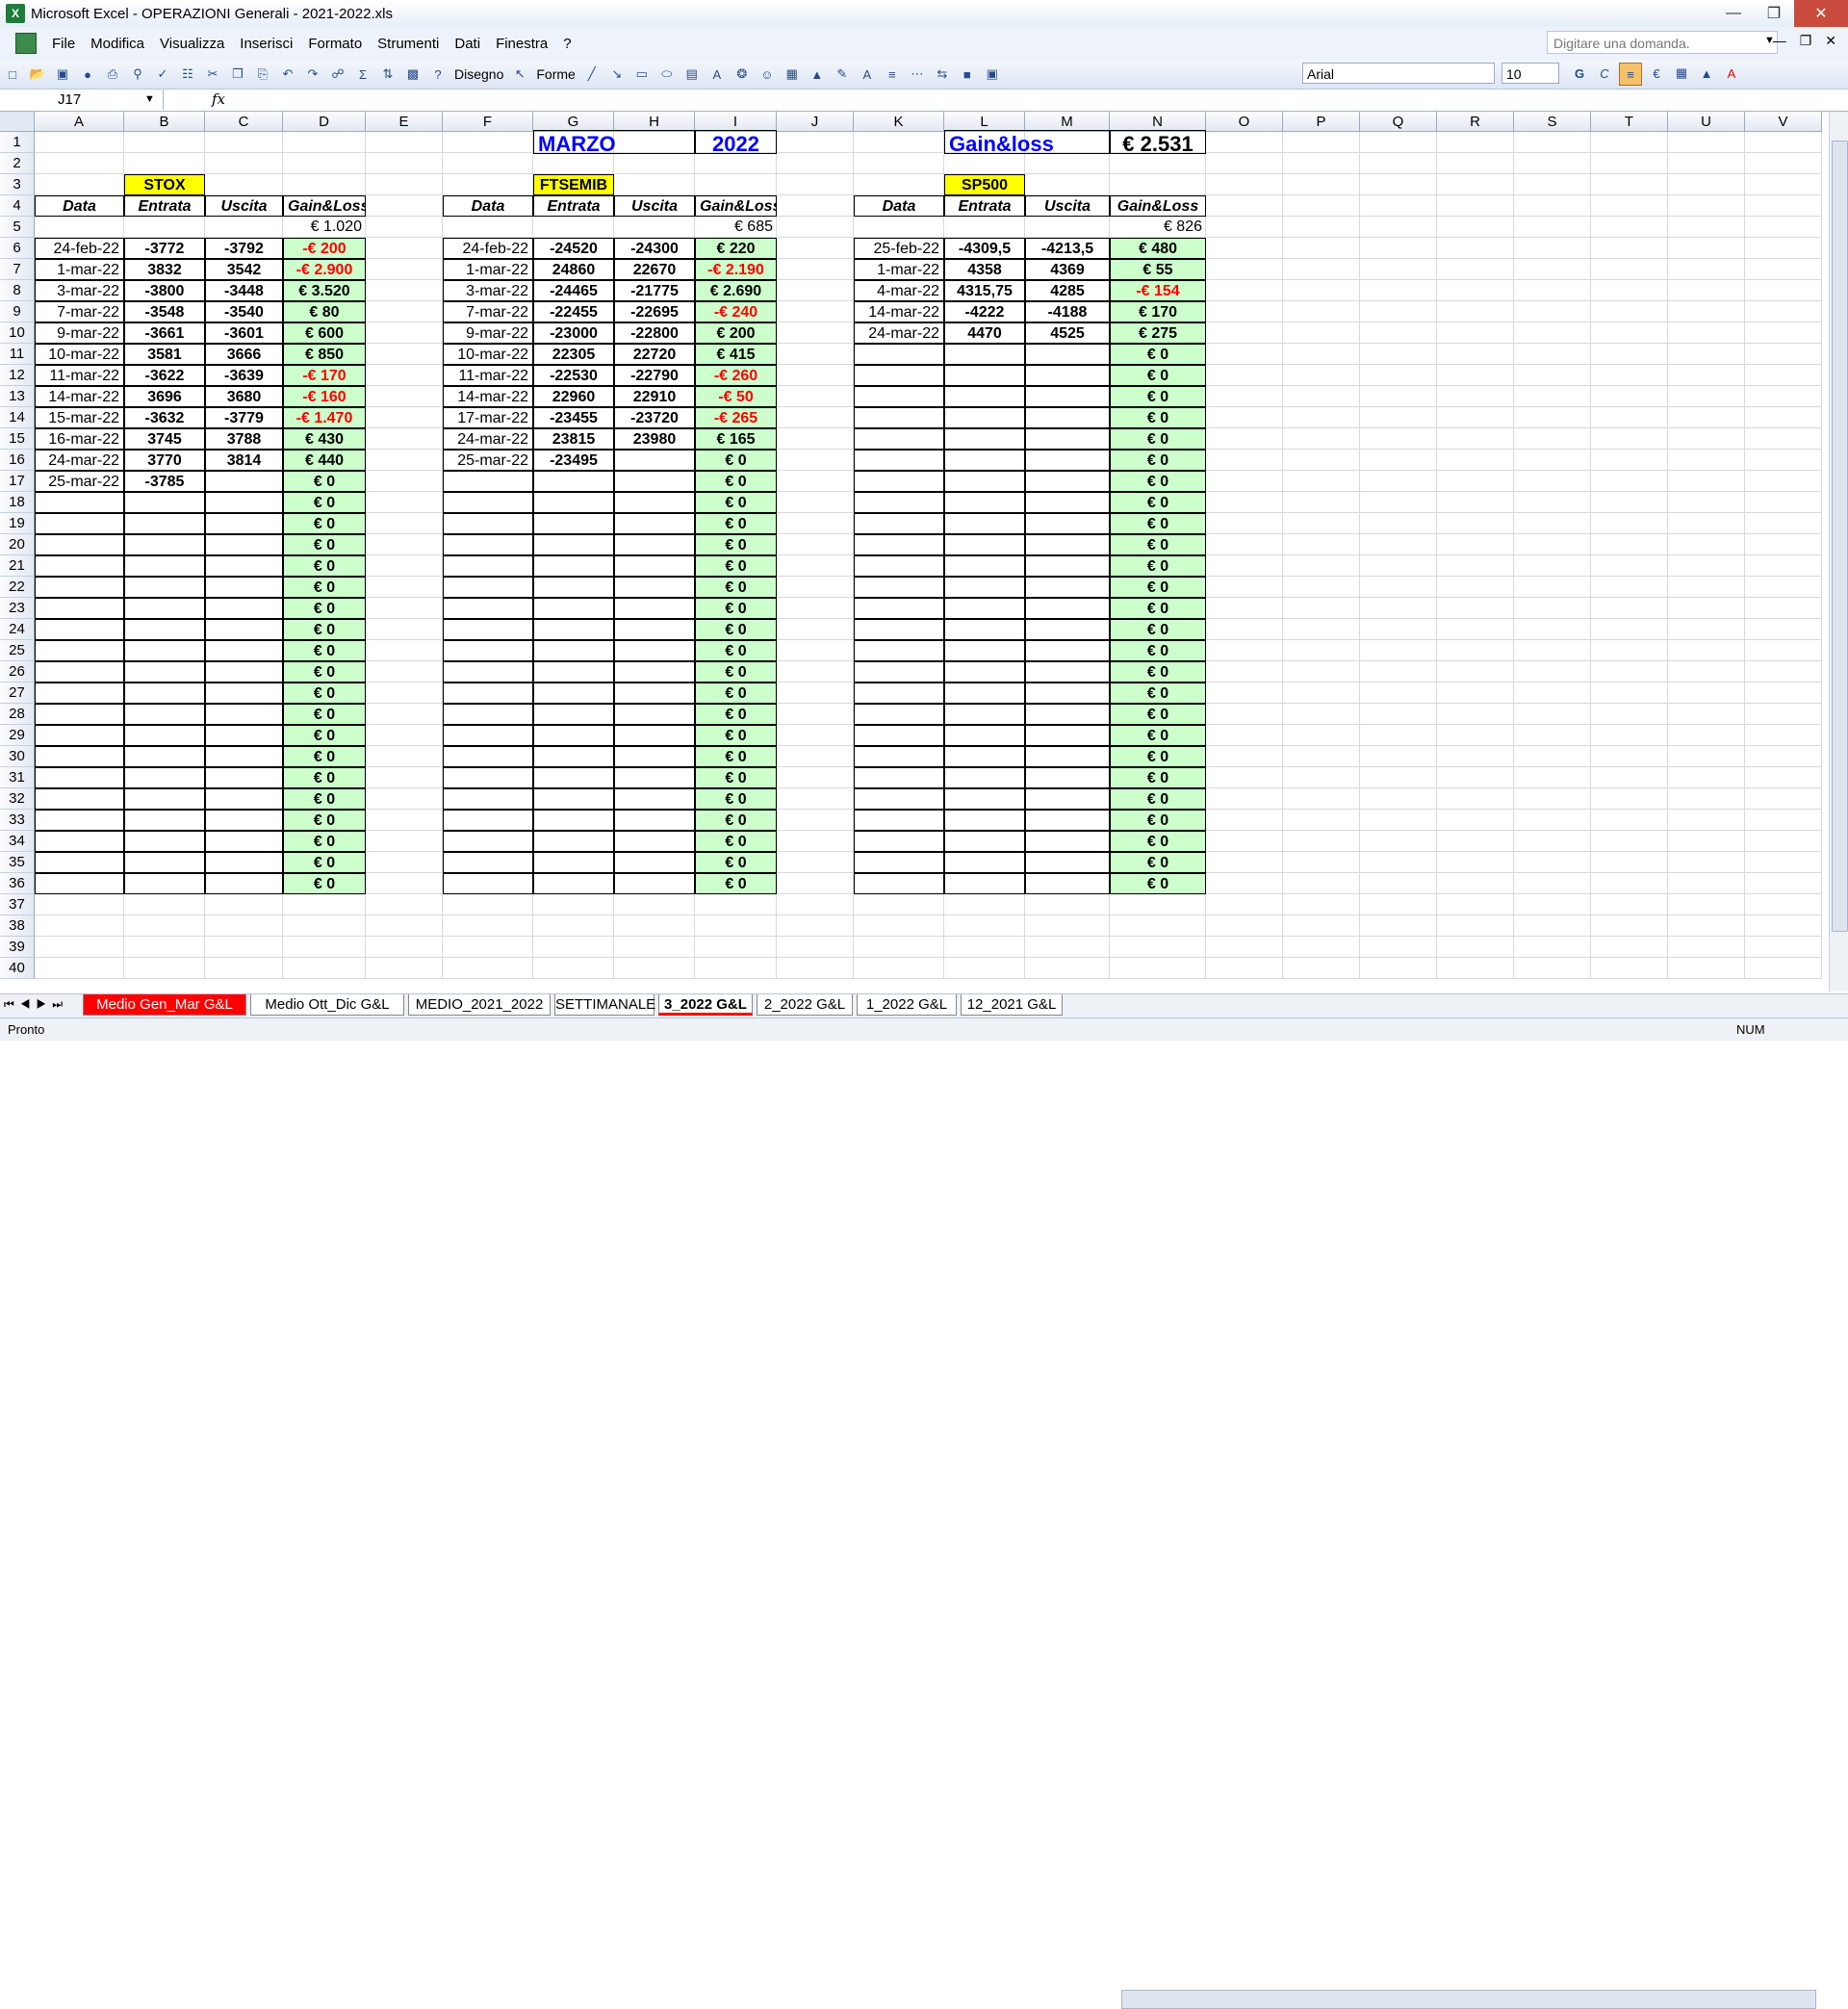 The height and width of the screenshot is (2009, 1848). I want to click on menu-item: Inserisci, so click(266, 44).